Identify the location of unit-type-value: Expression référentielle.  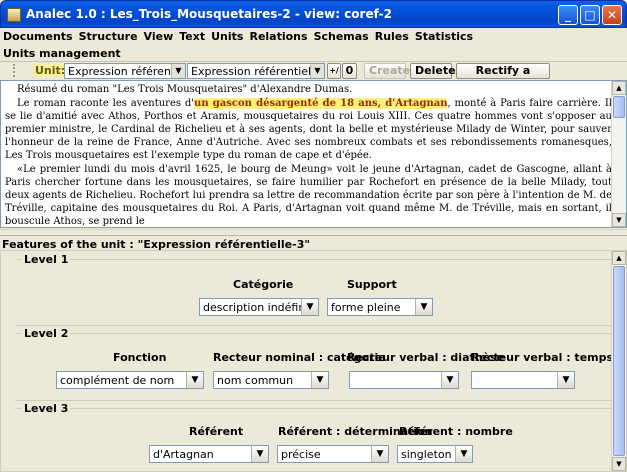
(127, 71).